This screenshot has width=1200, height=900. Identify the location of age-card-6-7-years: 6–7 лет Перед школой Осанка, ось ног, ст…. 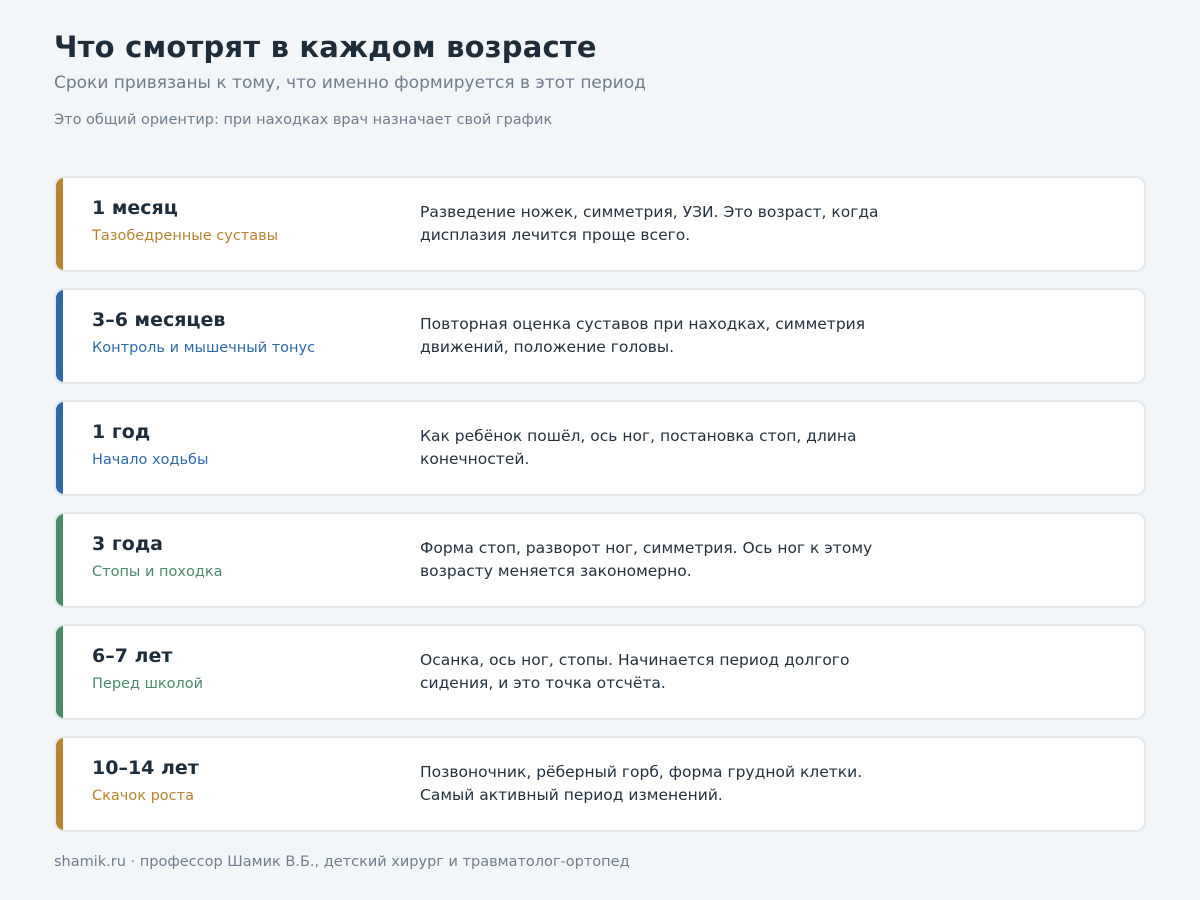
(600, 672).